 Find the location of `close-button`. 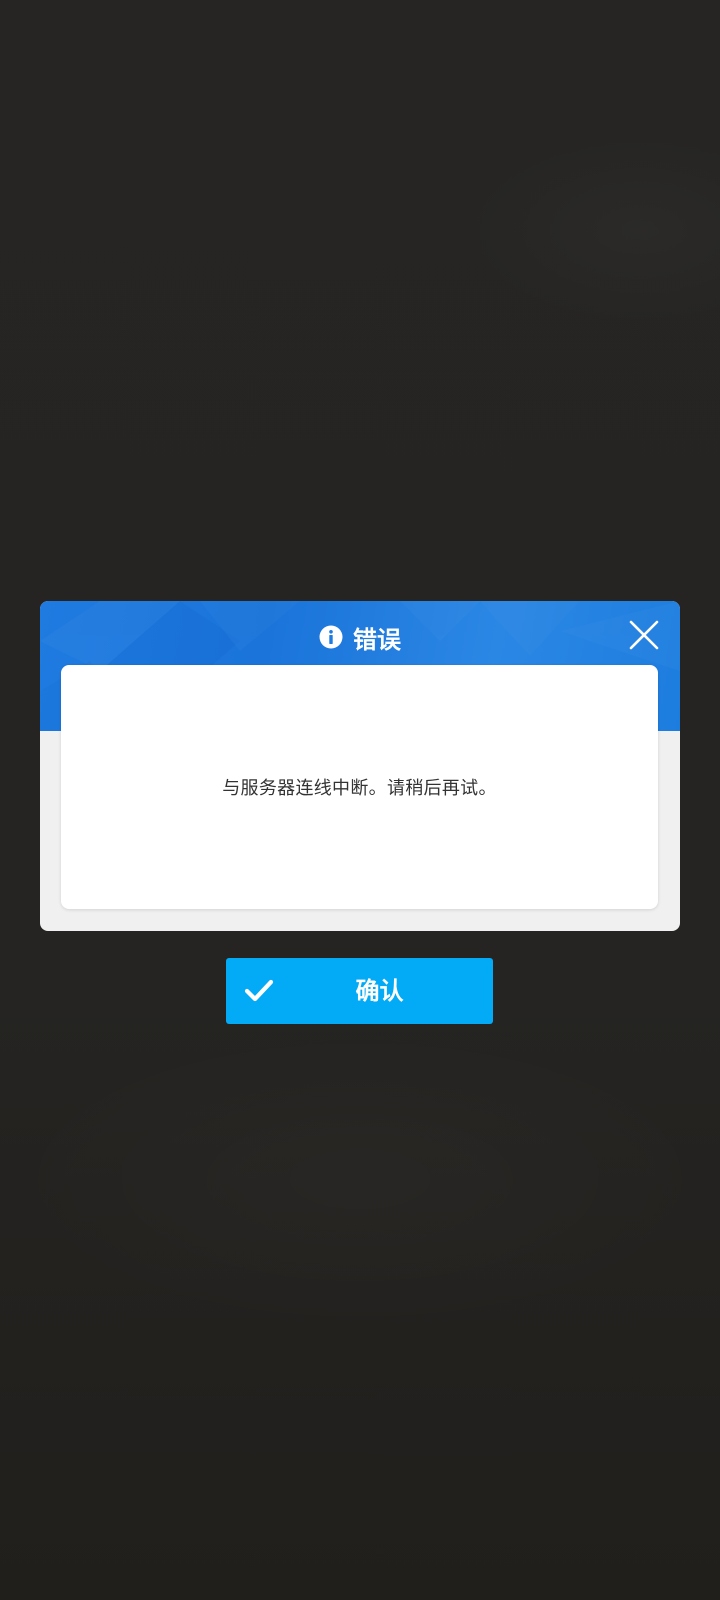

close-button is located at coordinates (644, 635).